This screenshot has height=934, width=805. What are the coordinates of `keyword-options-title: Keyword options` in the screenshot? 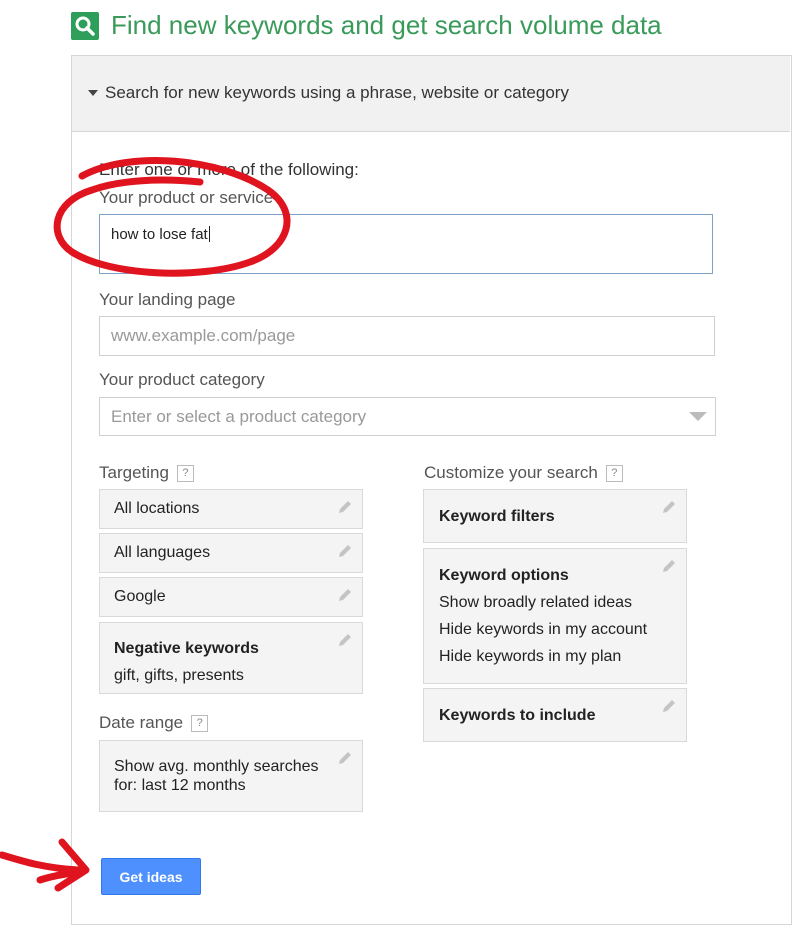 It's located at (504, 575).